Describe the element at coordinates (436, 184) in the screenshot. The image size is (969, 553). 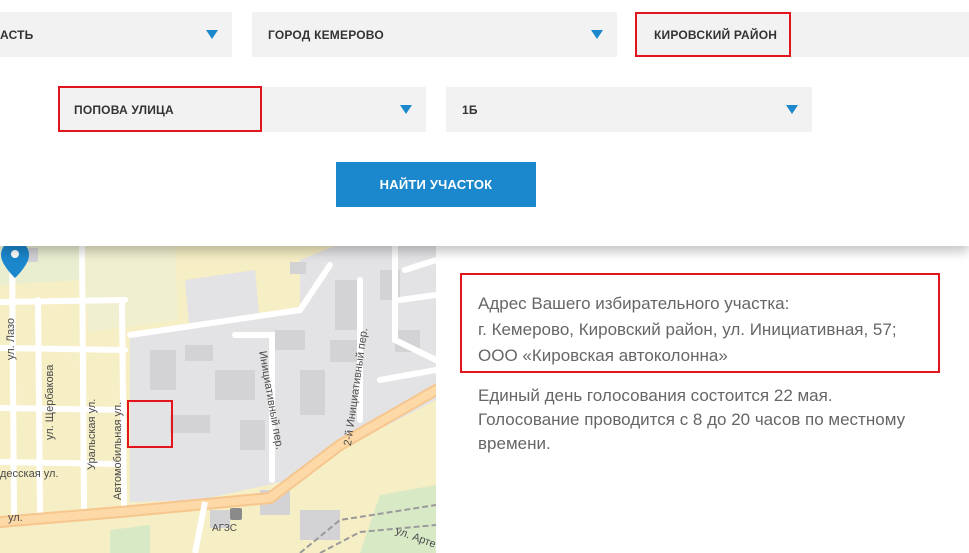
I see `find-station-button: НАЙТИ УЧАСТОК` at that location.